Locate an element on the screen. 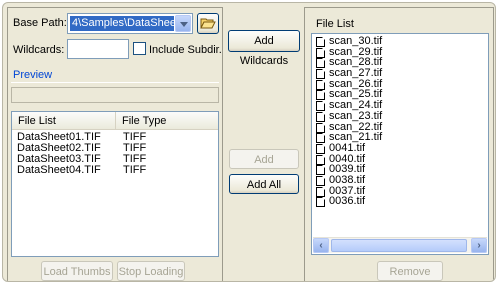 This screenshot has width=498, height=284. column-header-file-type: File Type is located at coordinates (167, 121).